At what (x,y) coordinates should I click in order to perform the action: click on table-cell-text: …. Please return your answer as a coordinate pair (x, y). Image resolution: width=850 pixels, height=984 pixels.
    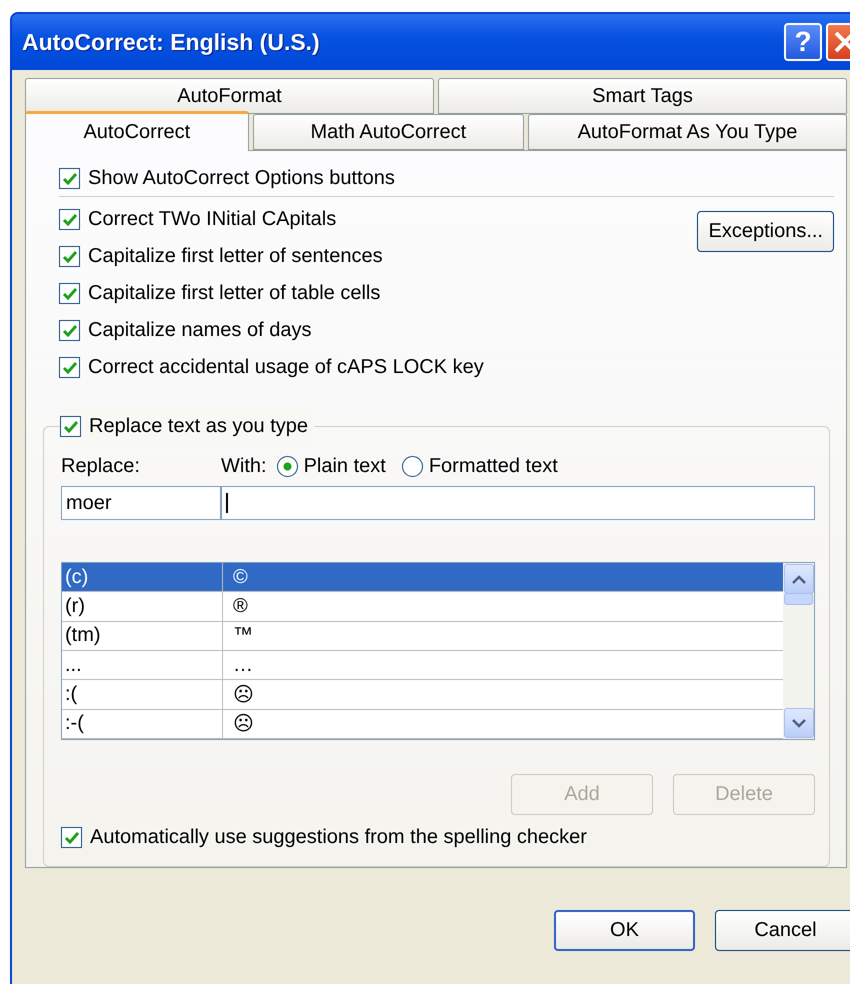
    Looking at the image, I should click on (243, 665).